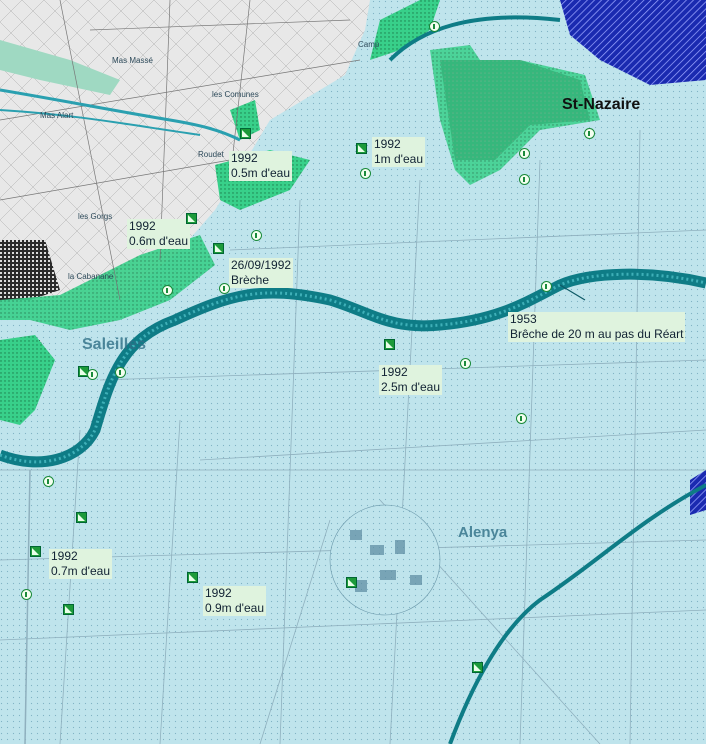 Image resolution: width=706 pixels, height=744 pixels. What do you see at coordinates (235, 94) in the screenshot?
I see `place-label: les Comunes` at bounding box center [235, 94].